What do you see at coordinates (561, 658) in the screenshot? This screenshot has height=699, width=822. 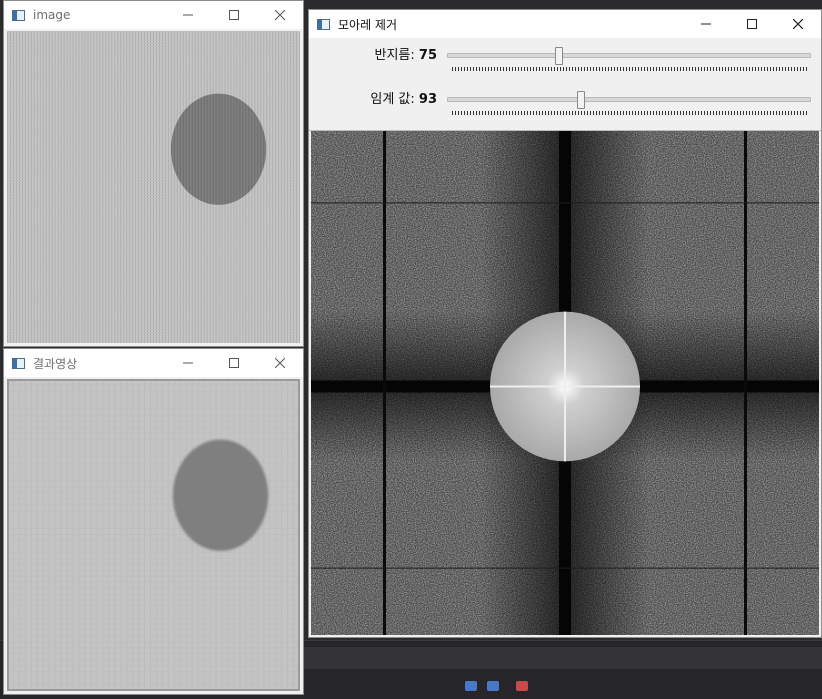 I see `background-app-toolbar` at bounding box center [561, 658].